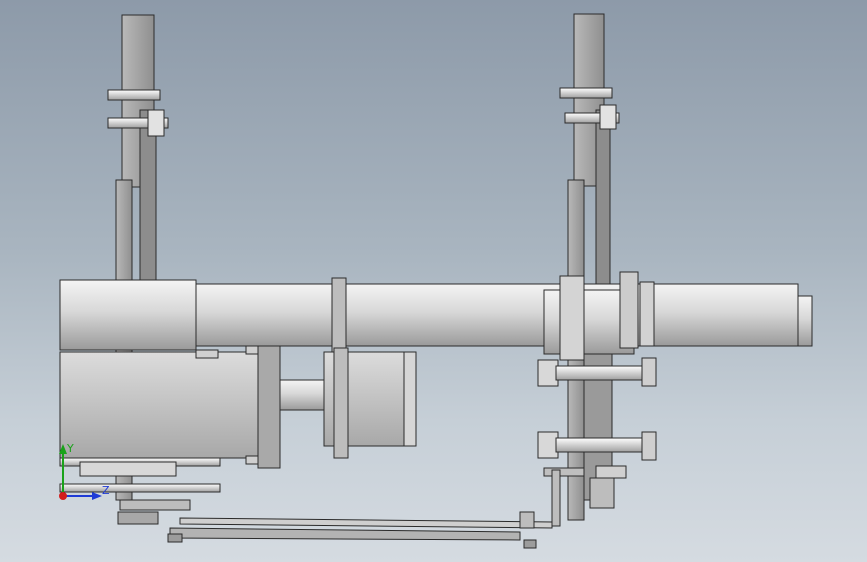 Image resolution: width=867 pixels, height=562 pixels. Describe the element at coordinates (436, 316) in the screenshot. I see `main-shaft` at that location.